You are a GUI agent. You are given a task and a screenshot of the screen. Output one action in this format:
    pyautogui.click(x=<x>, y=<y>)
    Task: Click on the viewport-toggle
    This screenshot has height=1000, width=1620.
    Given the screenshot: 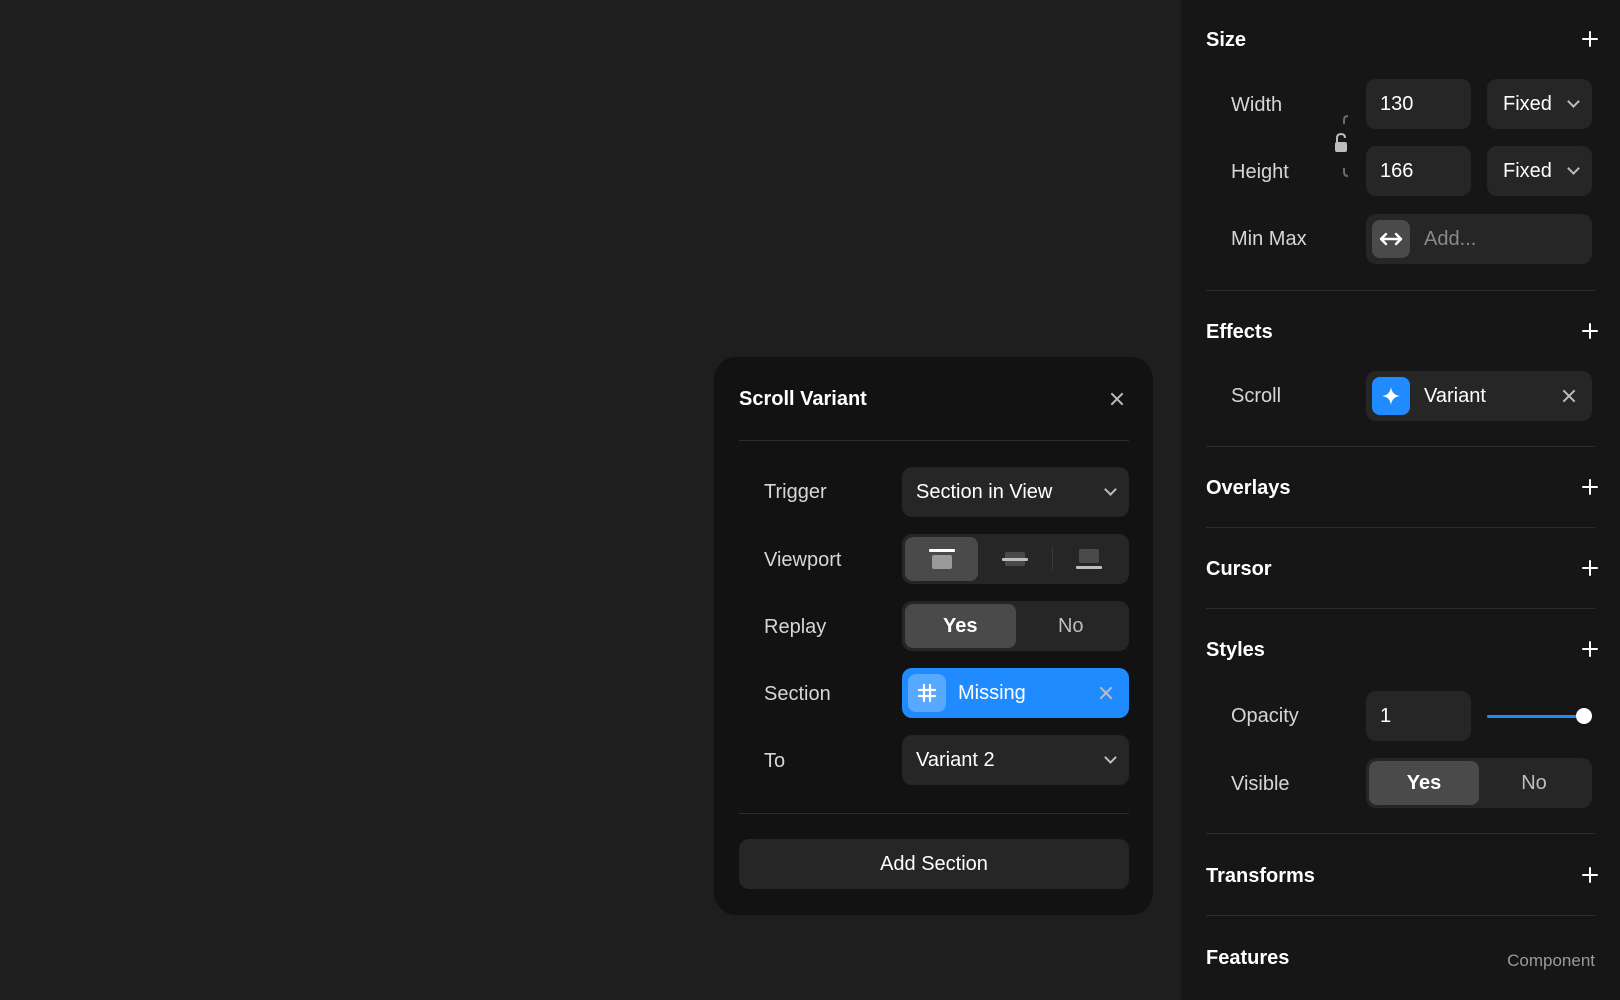 What is the action you would take?
    pyautogui.click(x=1015, y=559)
    